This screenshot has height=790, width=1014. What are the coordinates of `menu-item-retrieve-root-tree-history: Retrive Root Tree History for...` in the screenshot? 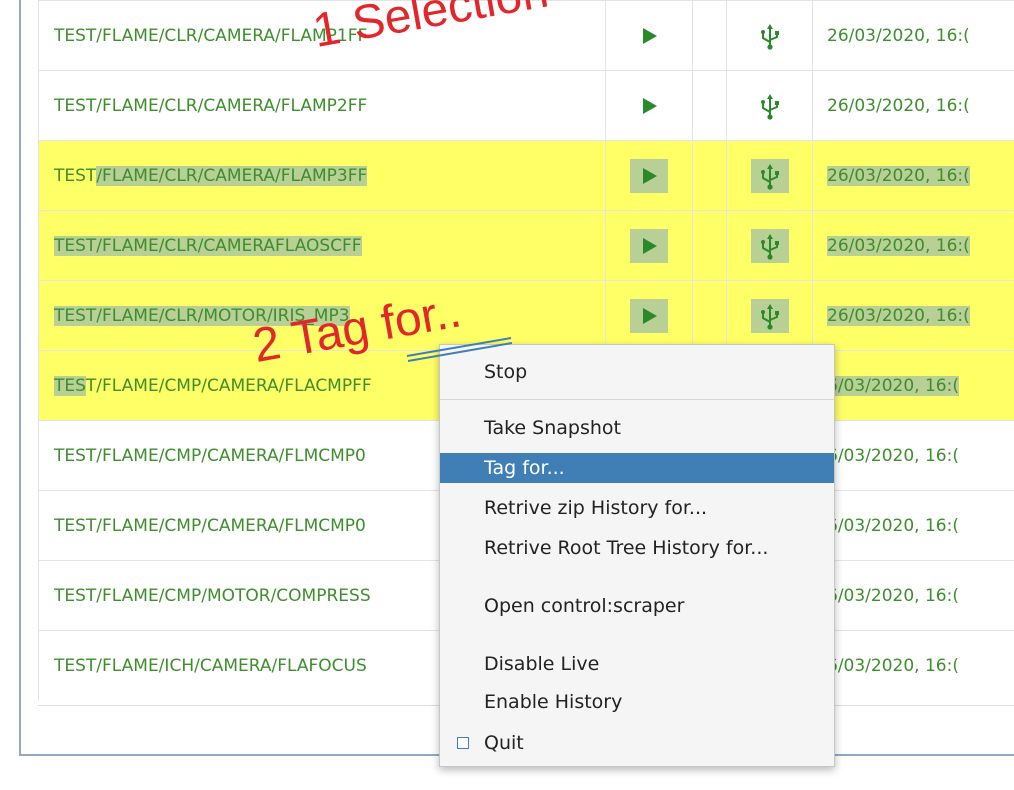 It's located at (637, 548).